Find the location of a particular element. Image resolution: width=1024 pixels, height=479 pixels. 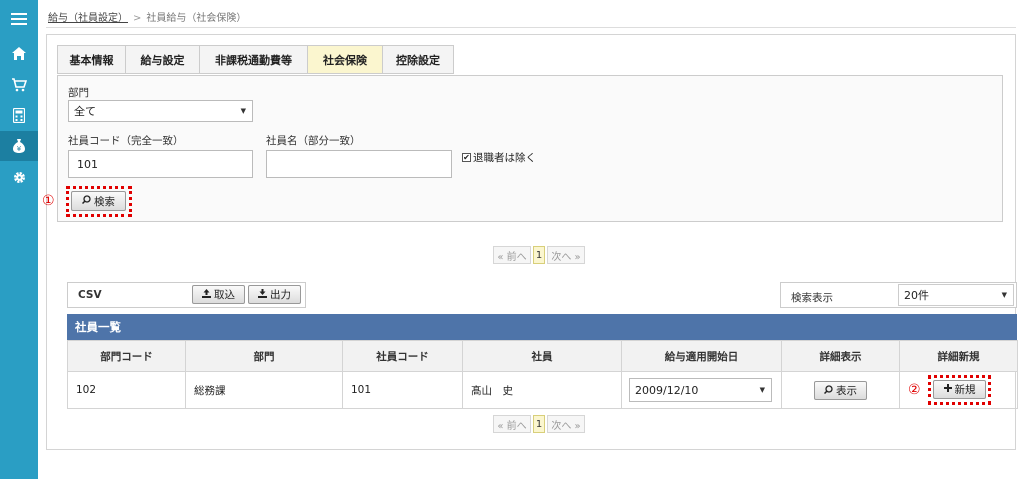

csv-label: CSV is located at coordinates (90, 295).